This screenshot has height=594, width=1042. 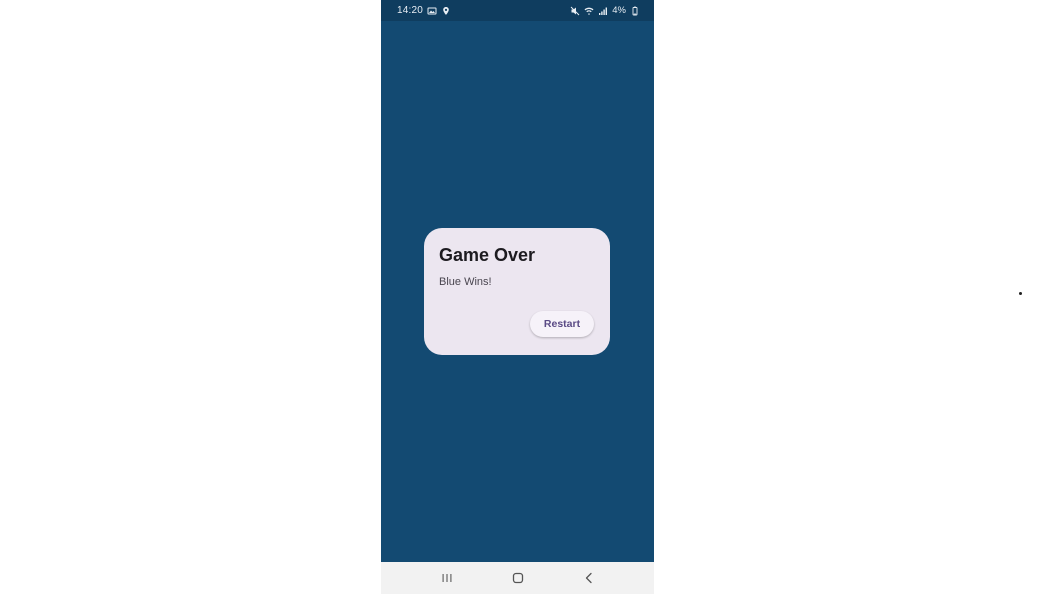 I want to click on mute-icon, so click(x=575, y=11).